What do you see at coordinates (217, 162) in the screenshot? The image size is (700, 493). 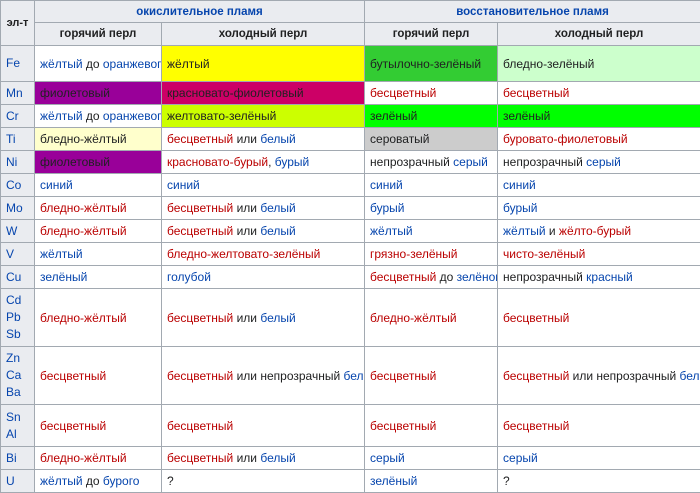 I see `color-link: красновато-бурый` at bounding box center [217, 162].